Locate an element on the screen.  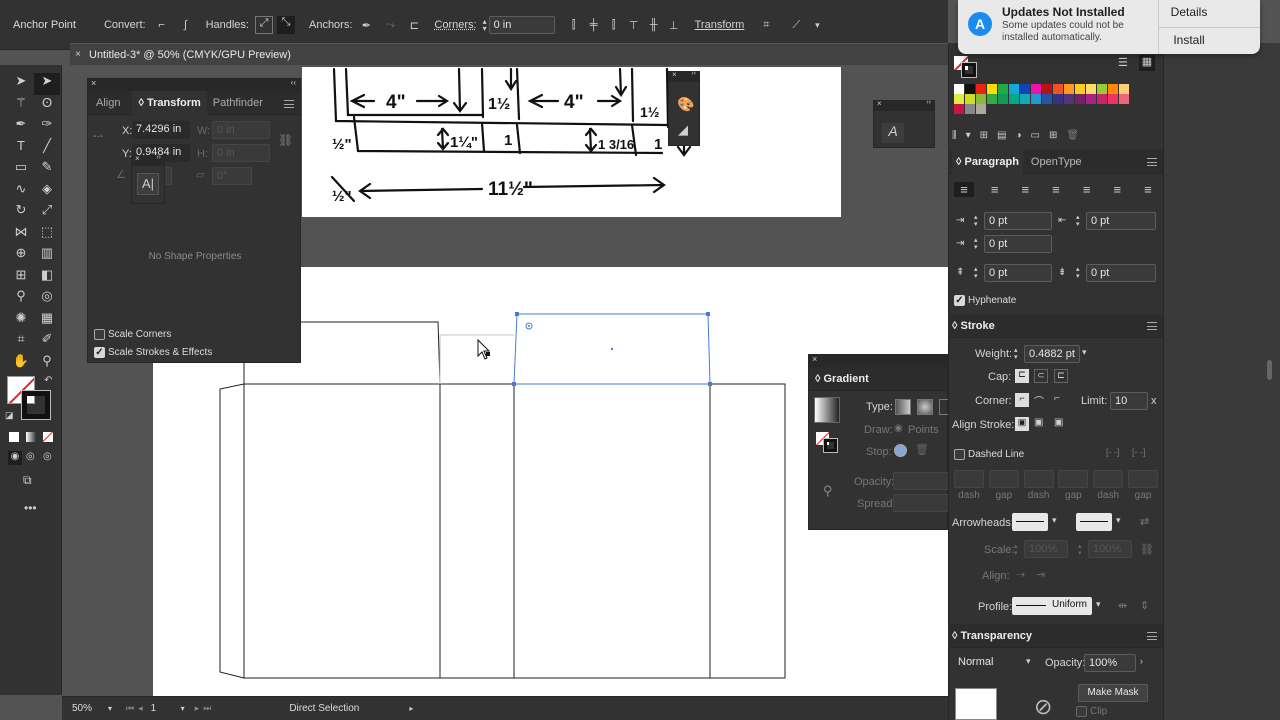
align-left-text-icon: ≡ is located at coordinates (964, 189).